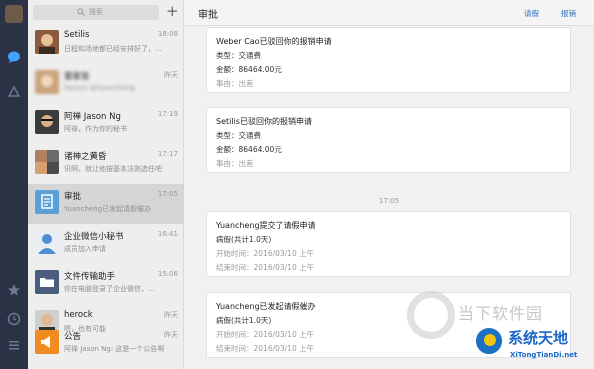 The image size is (594, 369). What do you see at coordinates (85, 157) in the screenshot?
I see `conversation-name: 诸神之黄昏` at bounding box center [85, 157].